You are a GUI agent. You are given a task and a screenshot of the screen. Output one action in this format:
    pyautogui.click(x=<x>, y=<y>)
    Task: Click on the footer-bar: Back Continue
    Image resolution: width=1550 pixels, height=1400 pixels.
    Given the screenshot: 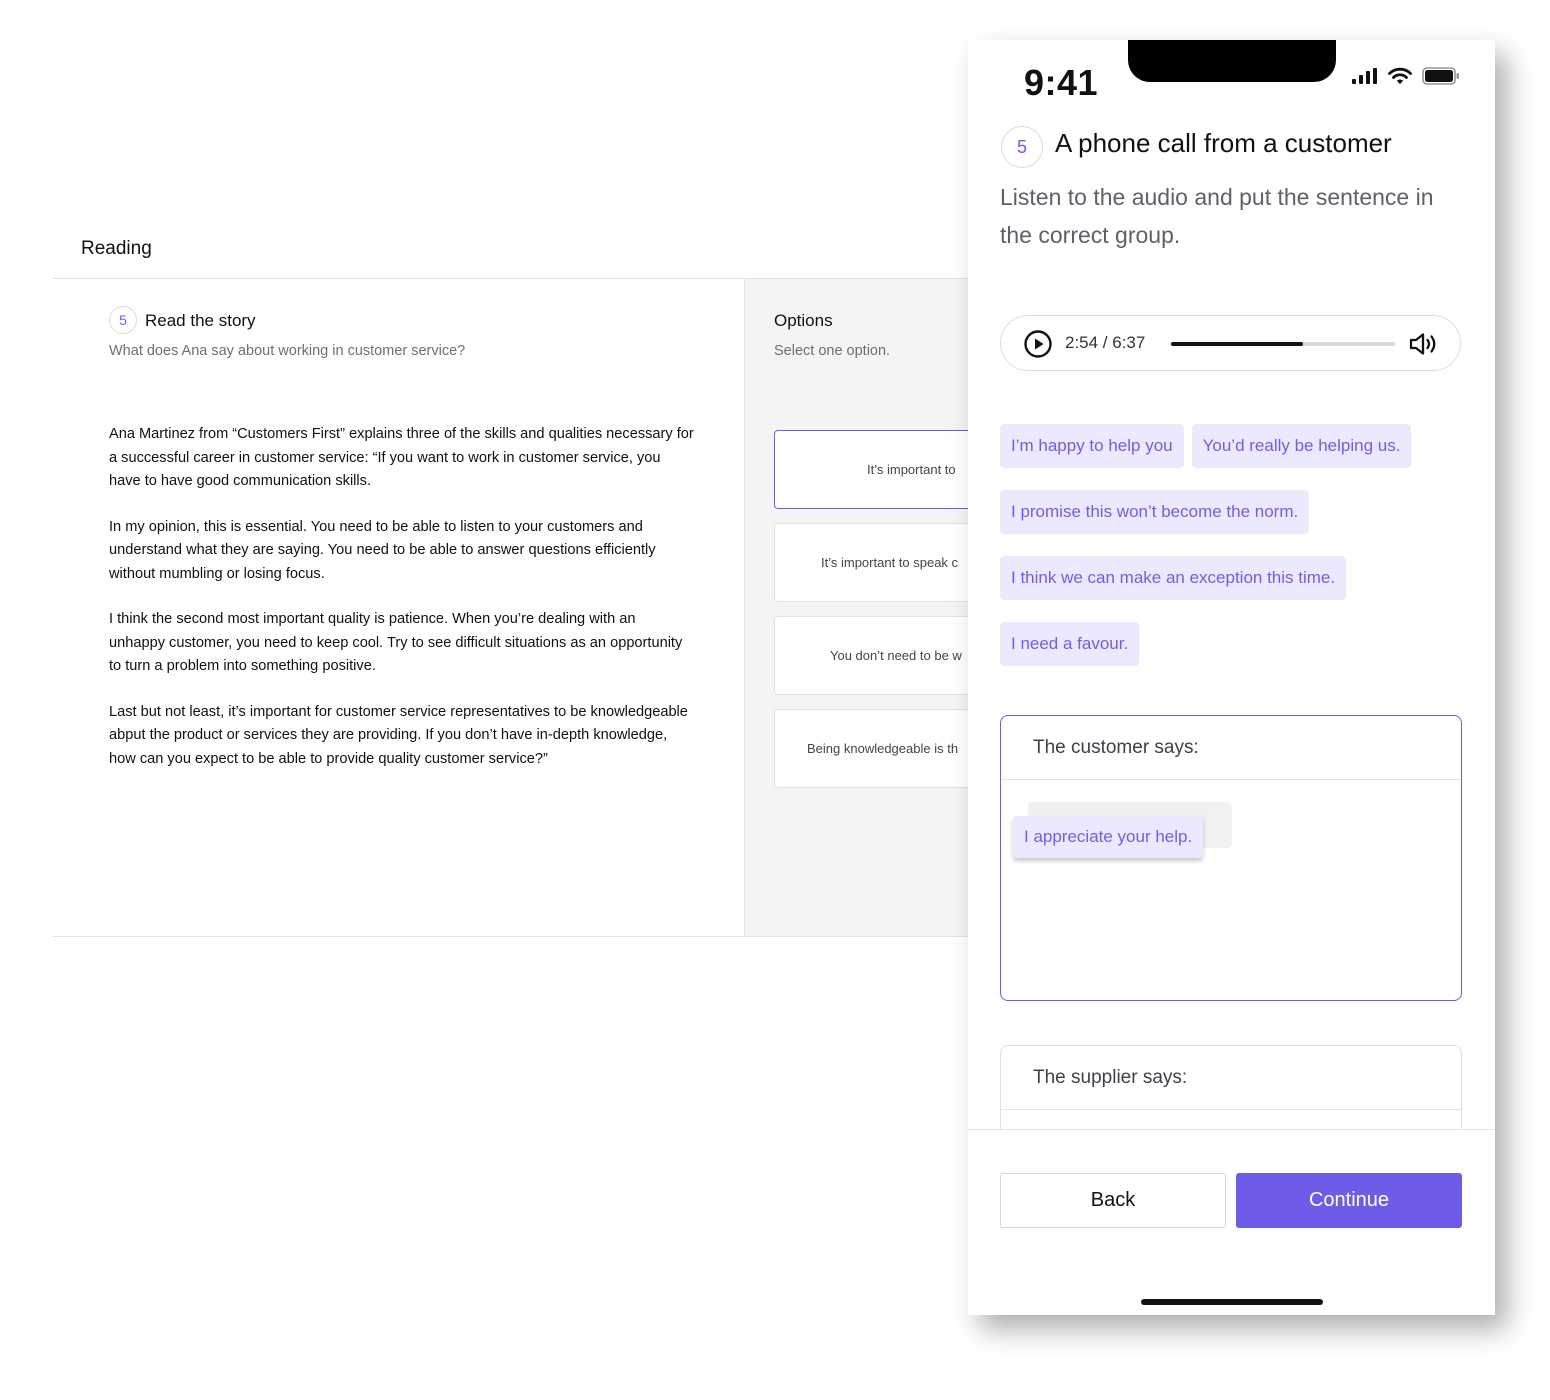 What is the action you would take?
    pyautogui.click(x=1231, y=1222)
    